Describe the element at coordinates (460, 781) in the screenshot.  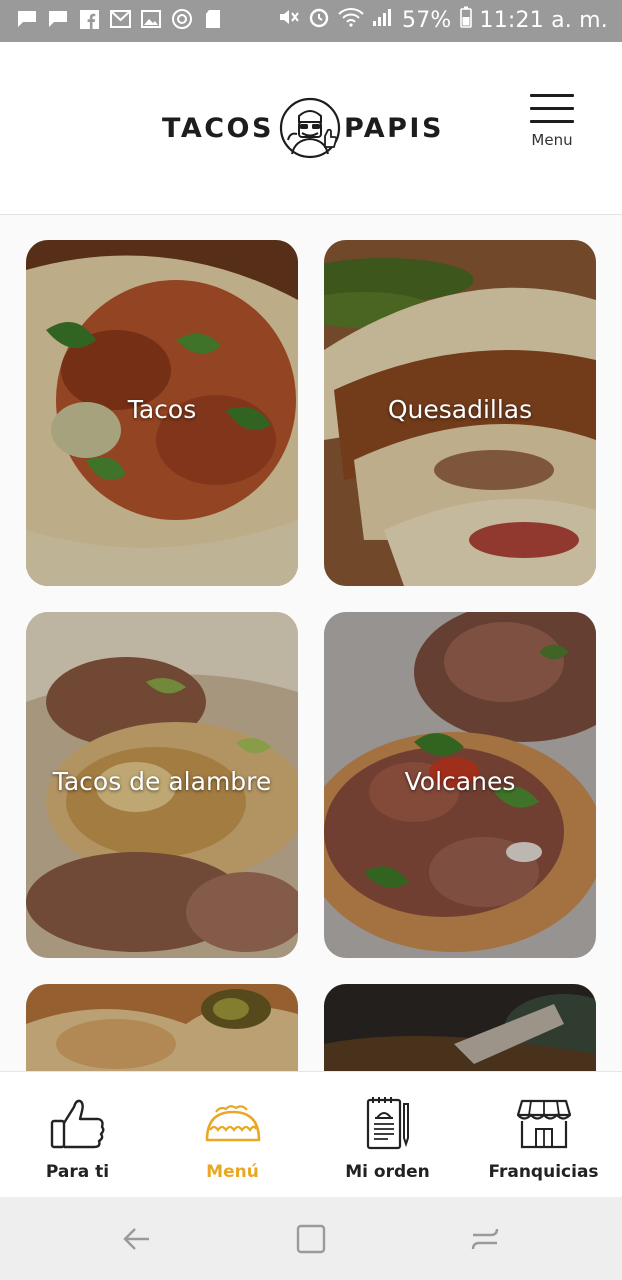
I see `category-title: Volcanes` at that location.